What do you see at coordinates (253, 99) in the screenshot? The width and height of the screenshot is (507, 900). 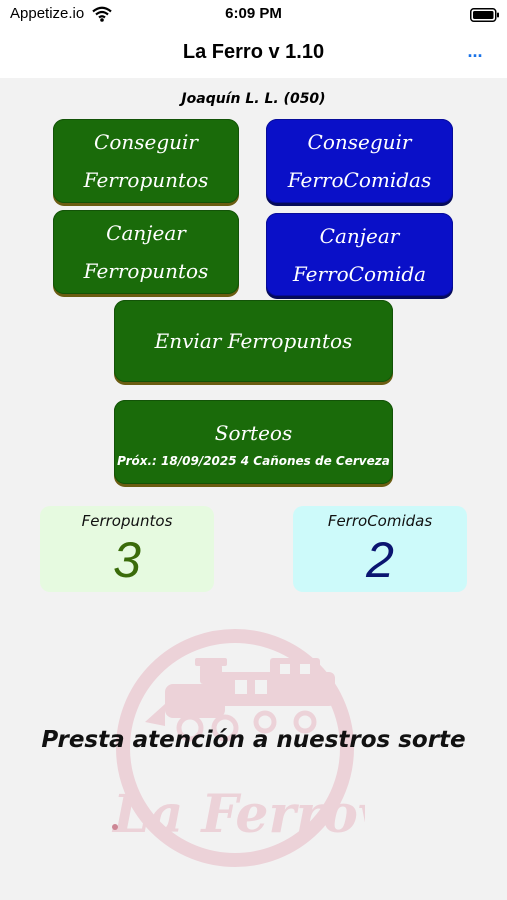 I see `user-name-label: Joaquín L. L. (050)` at bounding box center [253, 99].